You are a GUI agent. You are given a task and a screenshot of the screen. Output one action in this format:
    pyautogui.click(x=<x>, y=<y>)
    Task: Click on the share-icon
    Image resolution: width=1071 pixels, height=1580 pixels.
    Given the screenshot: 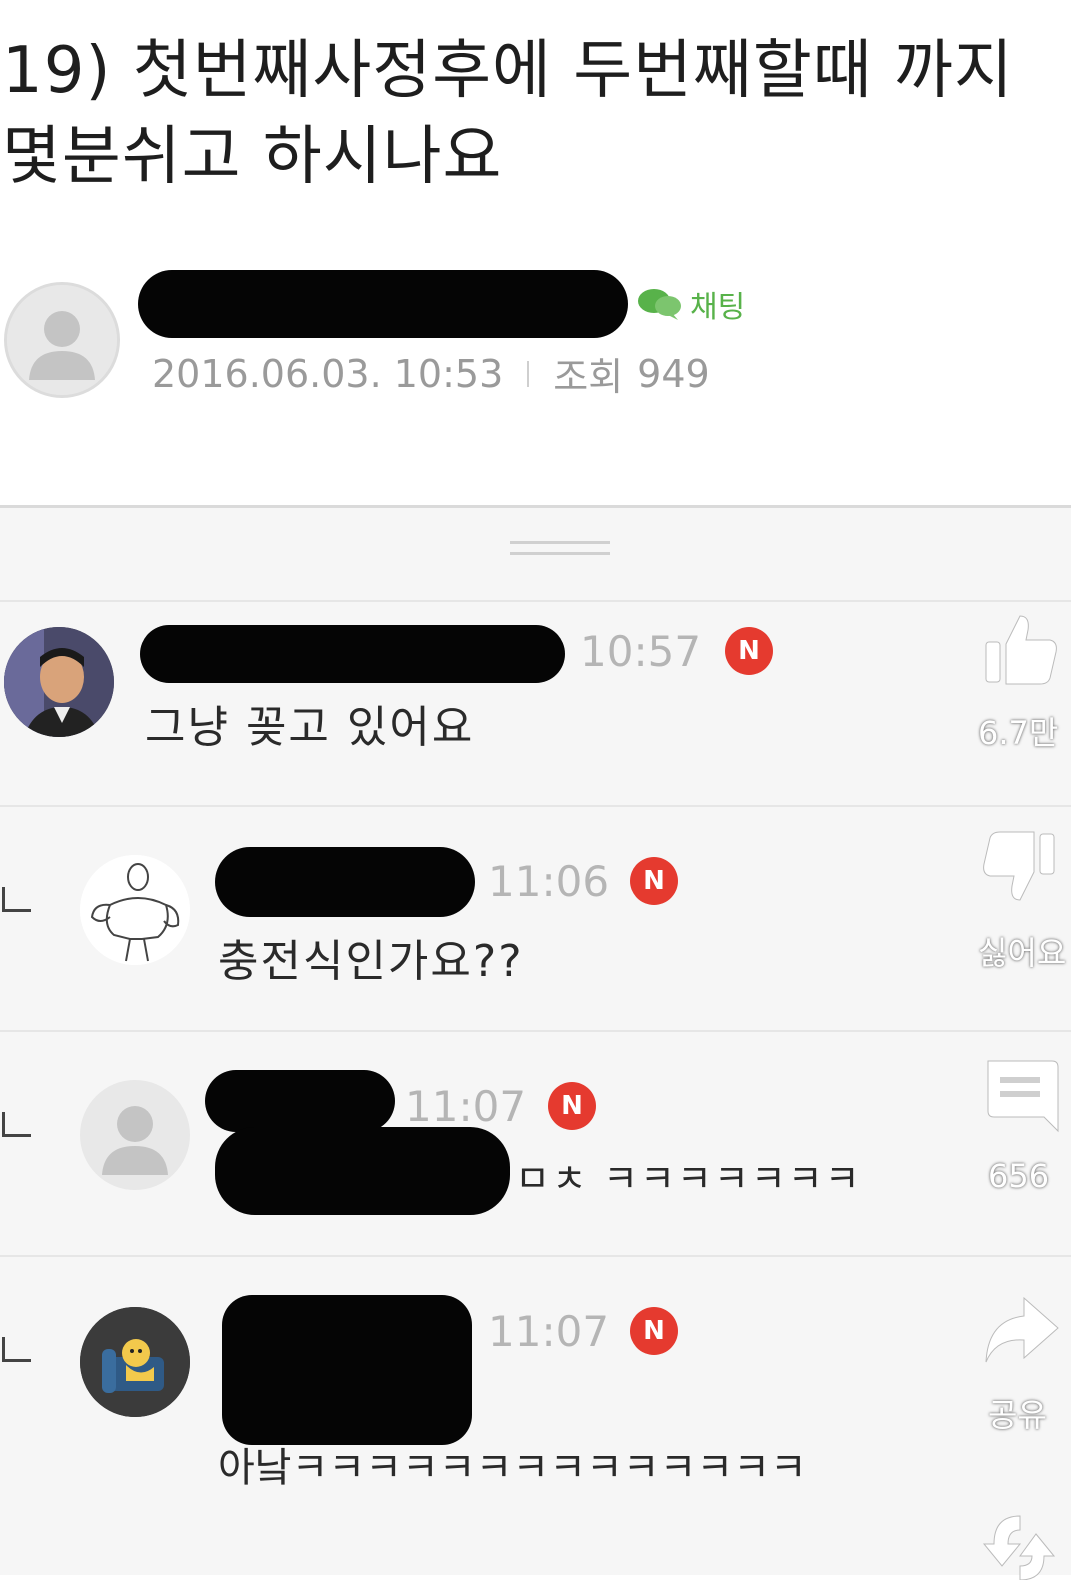 What is the action you would take?
    pyautogui.click(x=1020, y=1330)
    